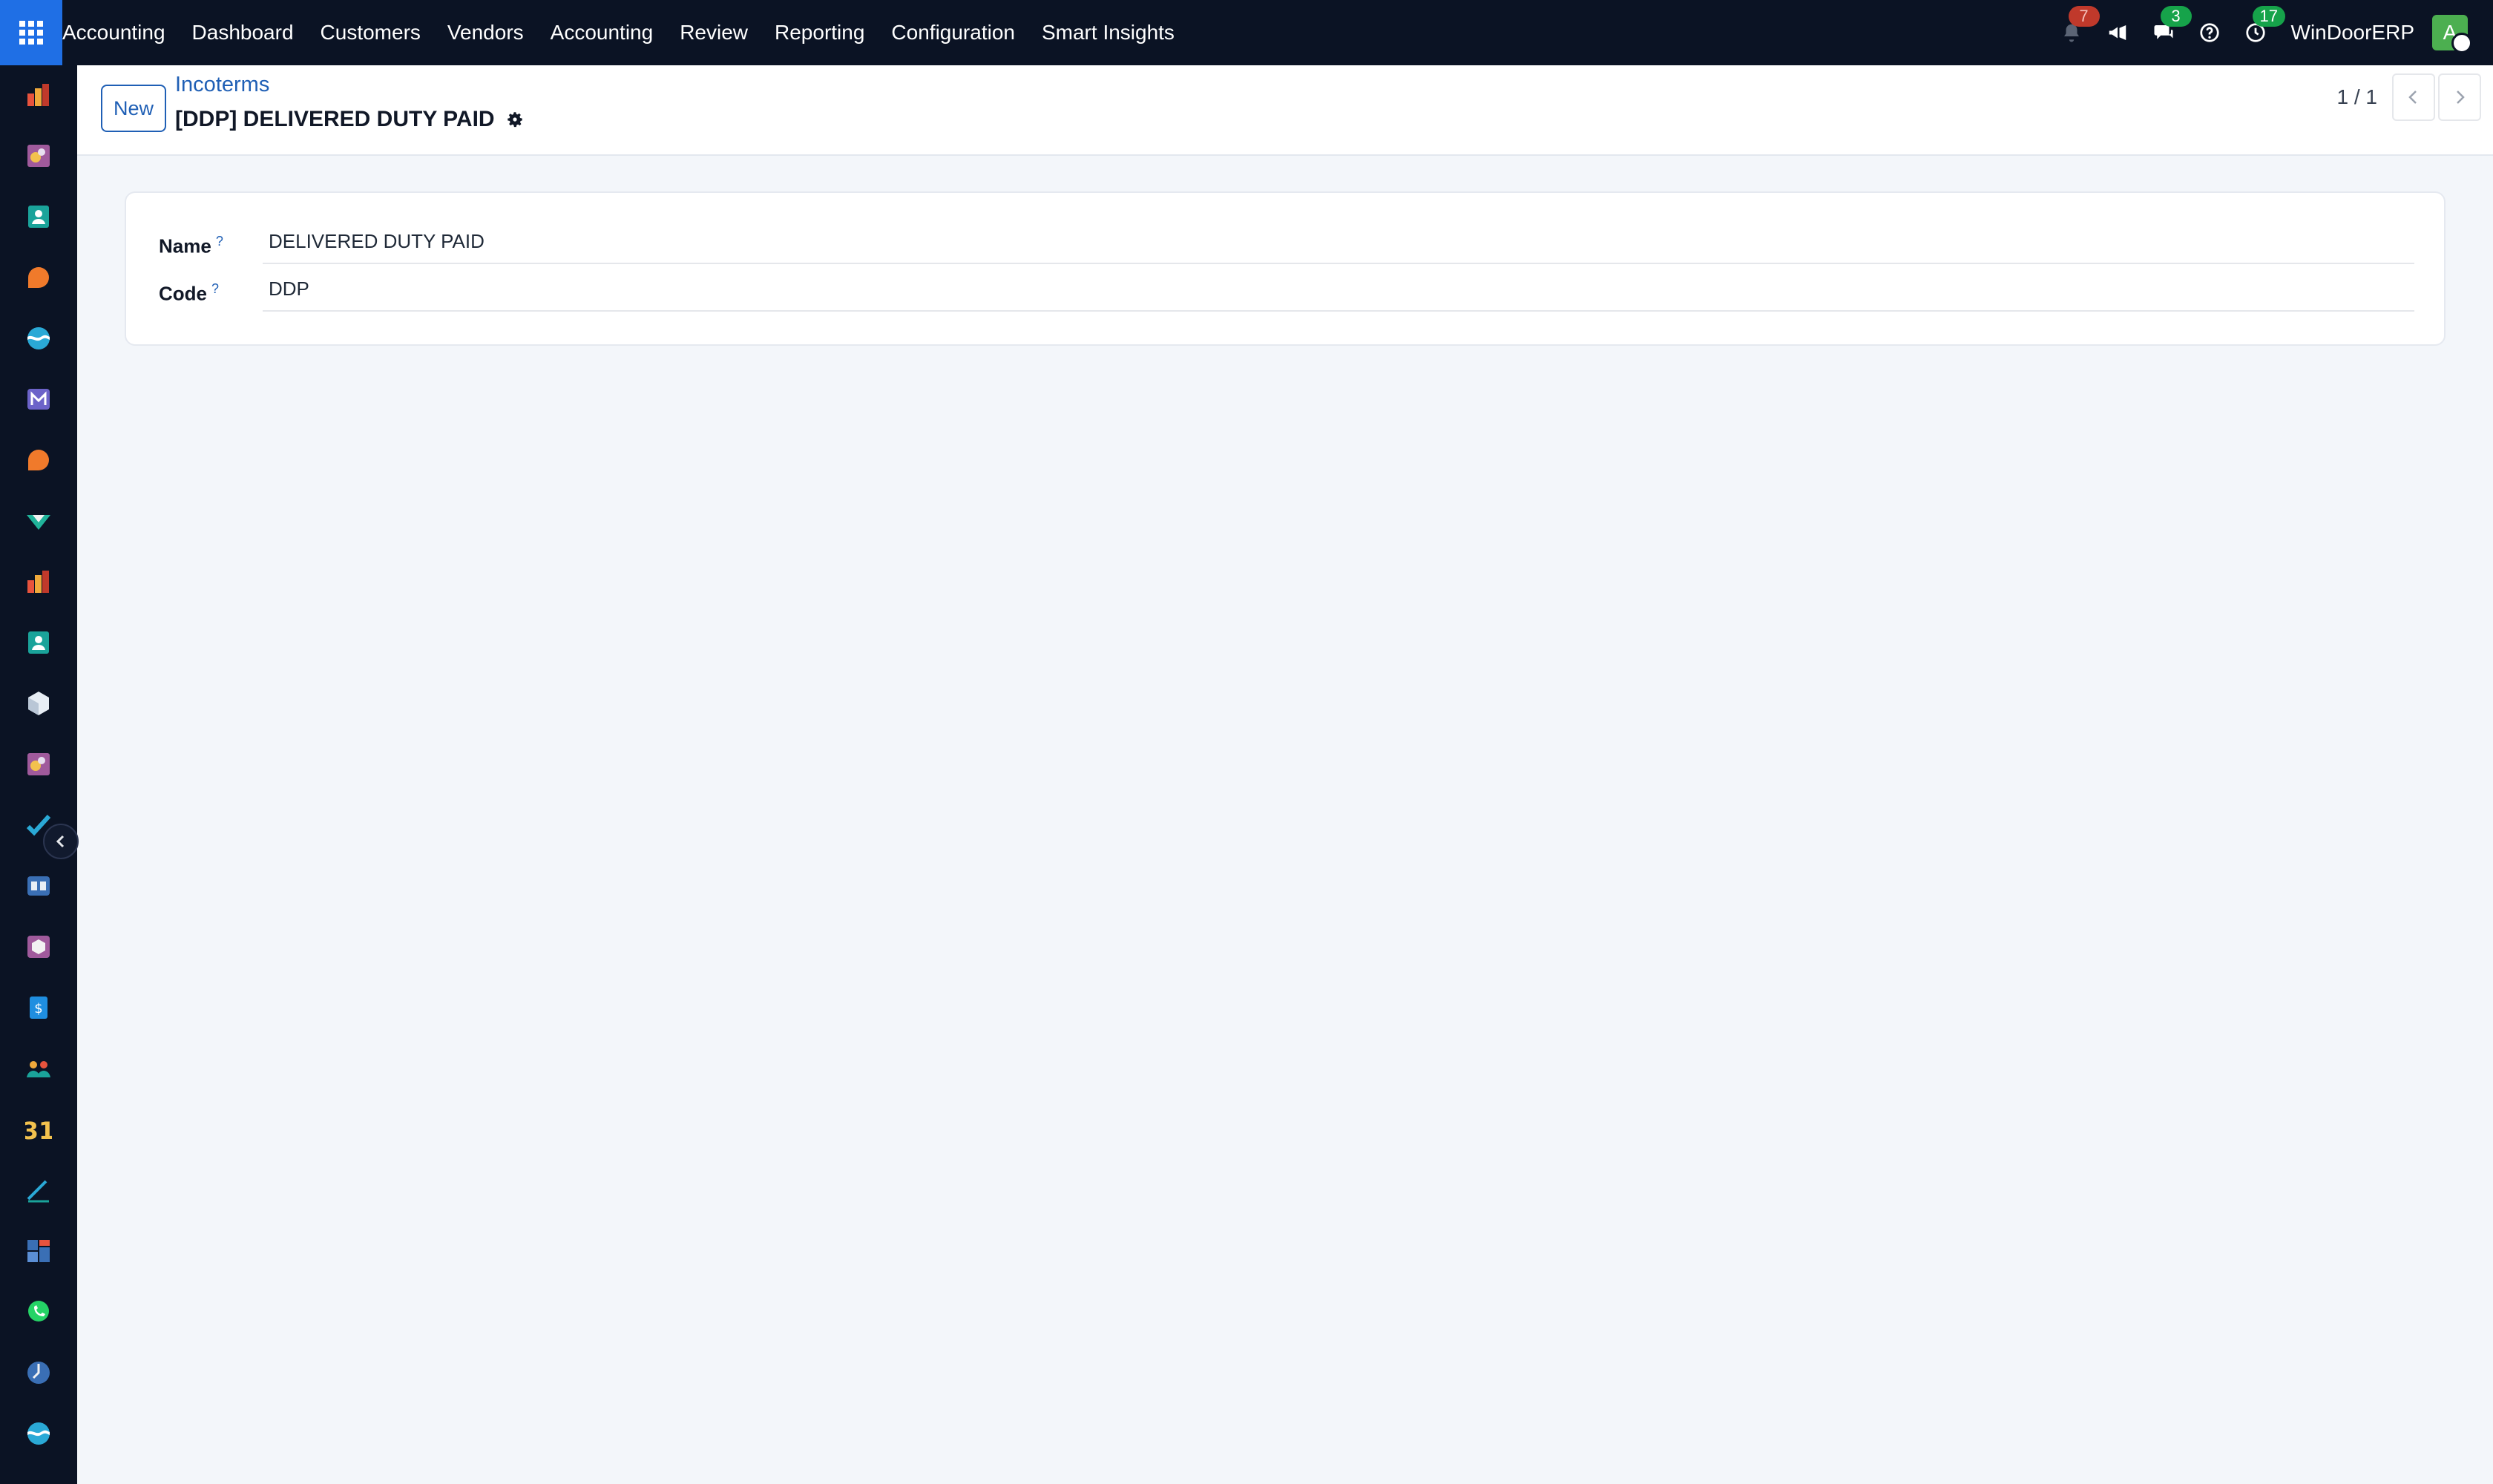 The image size is (2493, 1484). What do you see at coordinates (485, 33) in the screenshot?
I see `menu-item-vendors: Vendors` at bounding box center [485, 33].